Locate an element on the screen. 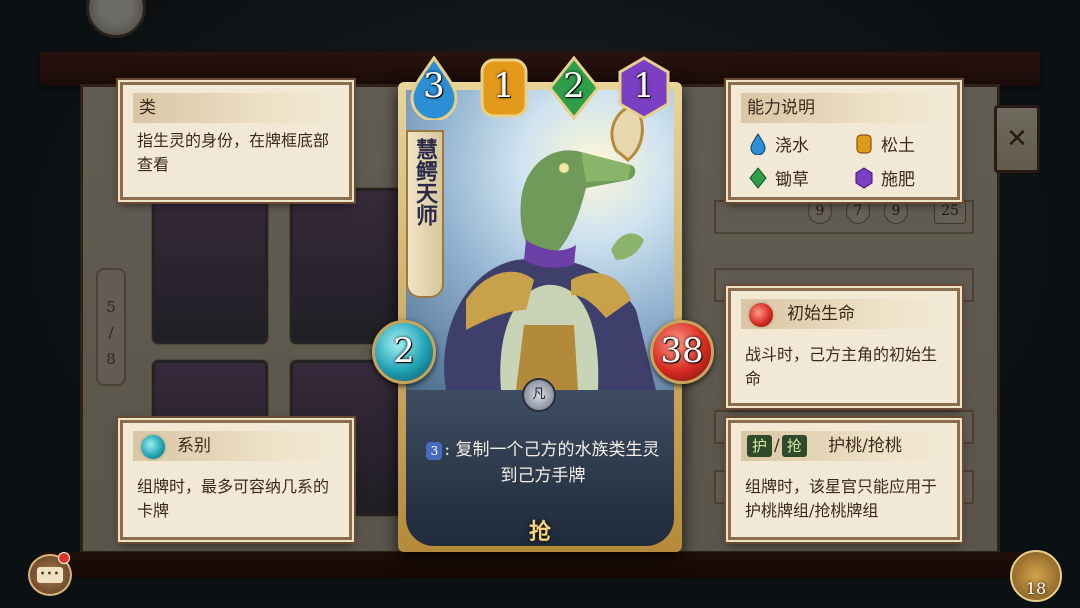 The width and height of the screenshot is (1080, 608). card-name-banner: 慧鳄天师 is located at coordinates (425, 214).